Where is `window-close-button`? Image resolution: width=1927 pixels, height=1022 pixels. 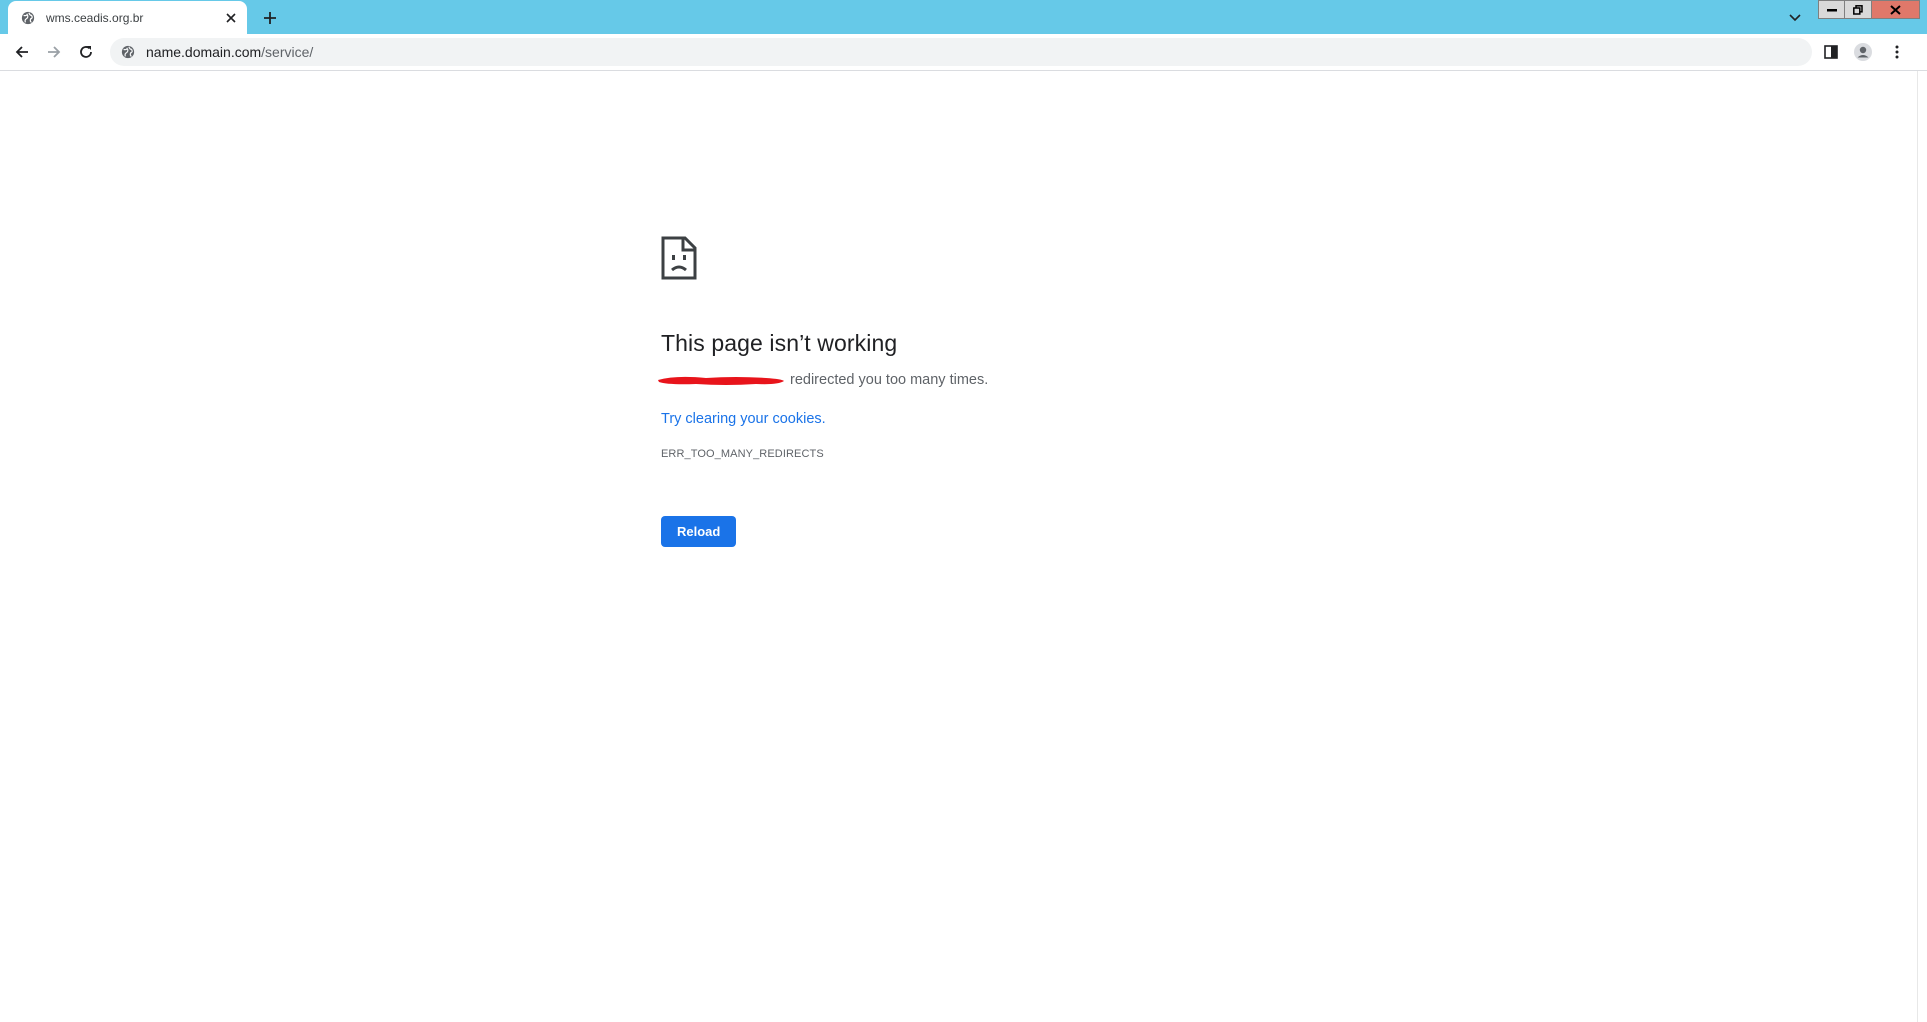
window-close-button is located at coordinates (1896, 9).